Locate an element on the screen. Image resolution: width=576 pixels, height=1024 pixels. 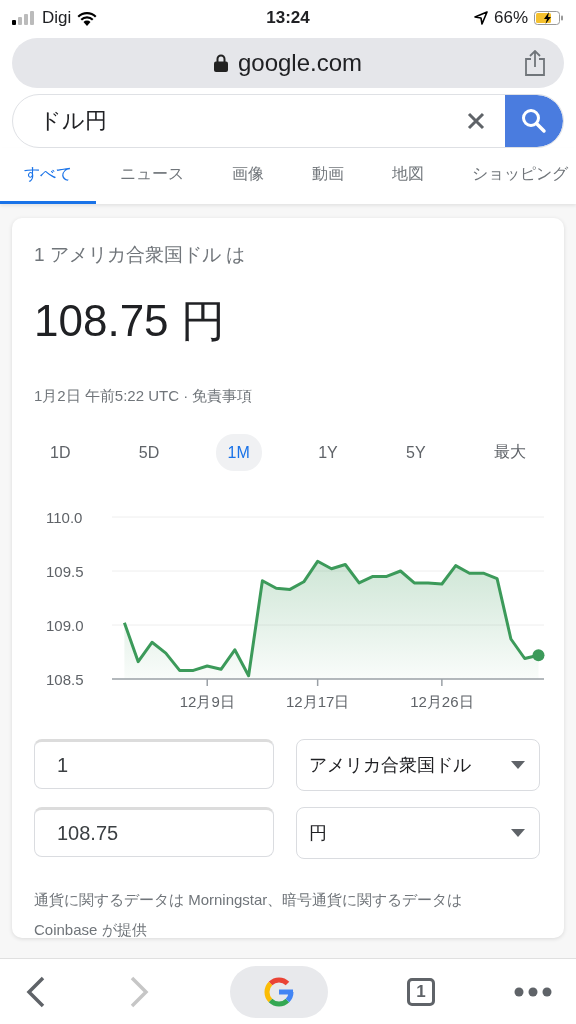
location-arrow-icon is located at coordinates (481, 18).